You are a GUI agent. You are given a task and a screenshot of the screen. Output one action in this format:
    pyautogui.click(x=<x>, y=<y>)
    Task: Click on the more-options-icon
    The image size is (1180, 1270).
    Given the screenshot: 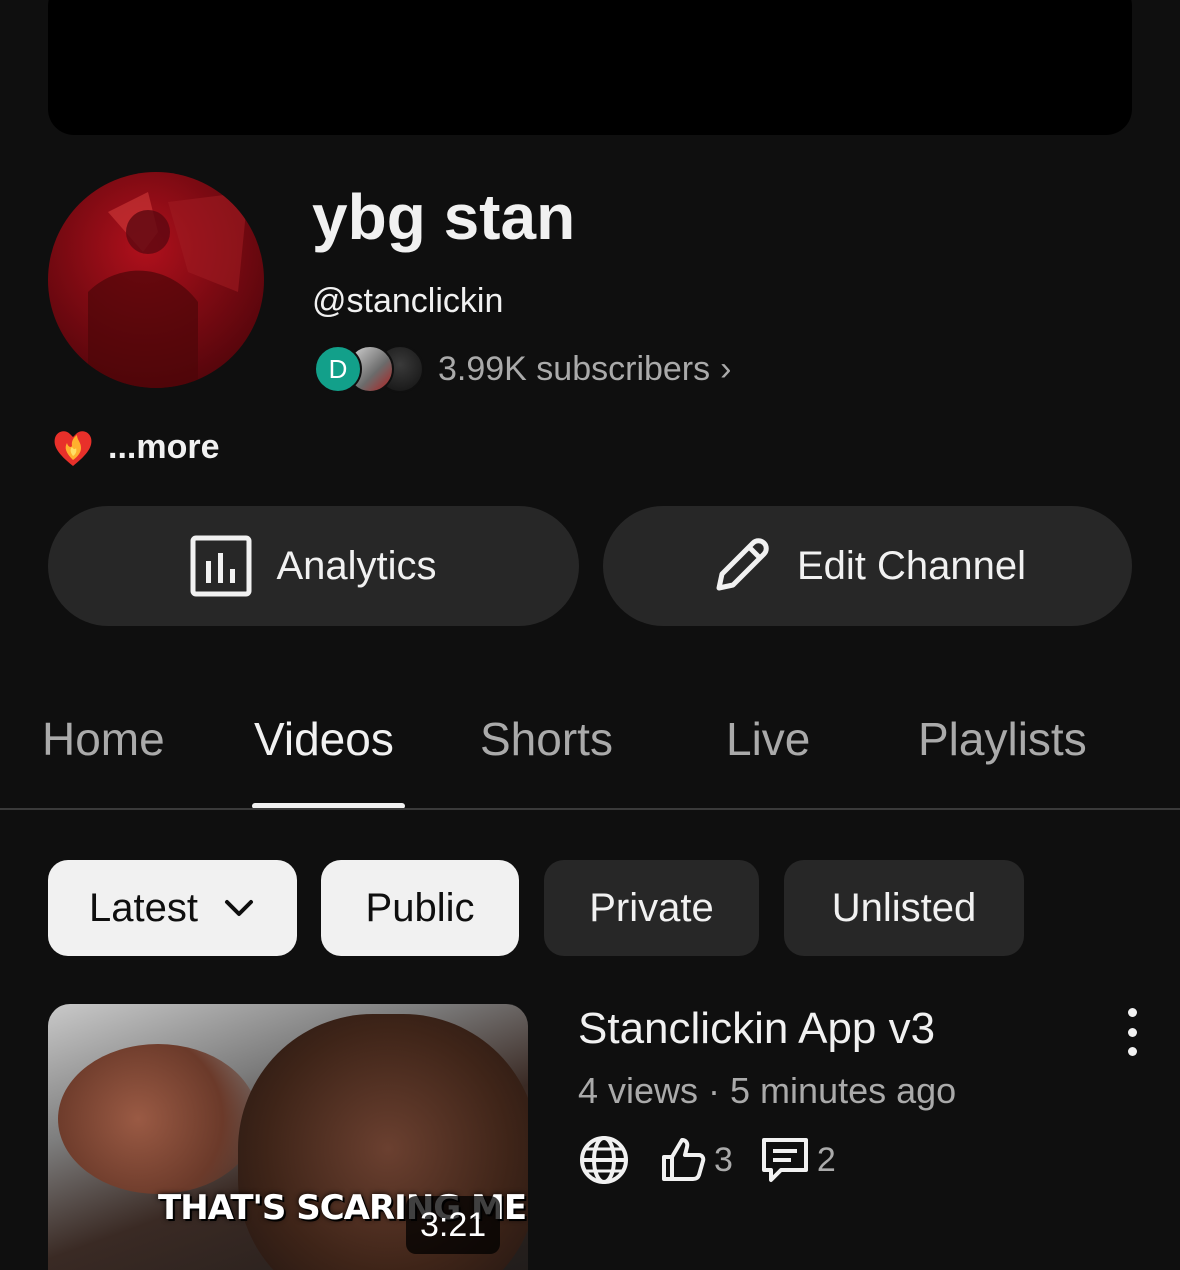 What is the action you would take?
    pyautogui.click(x=1132, y=1032)
    